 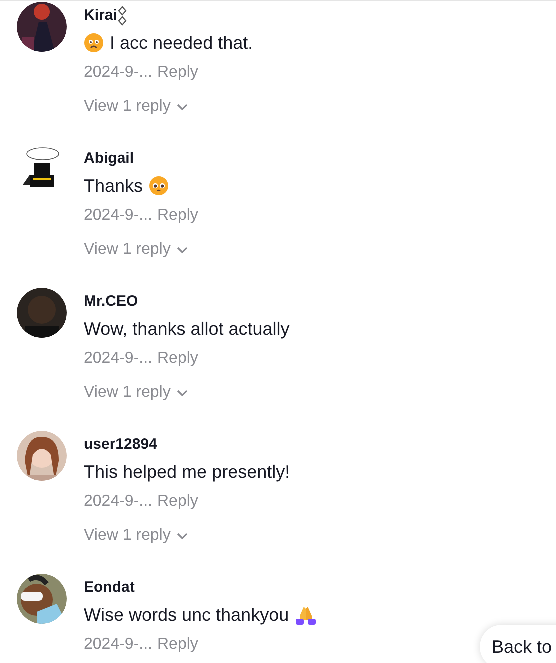 What do you see at coordinates (101, 16) in the screenshot?
I see `author-name: Kirai` at bounding box center [101, 16].